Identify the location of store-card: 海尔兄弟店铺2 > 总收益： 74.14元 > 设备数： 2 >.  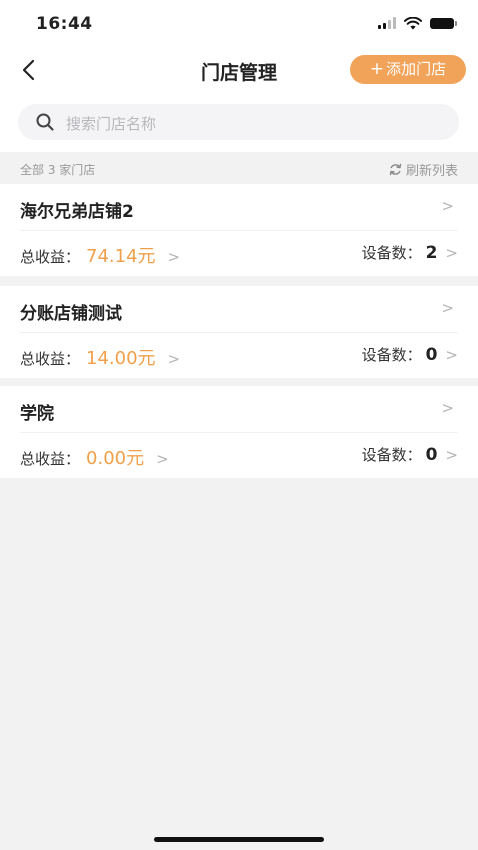
(239, 230).